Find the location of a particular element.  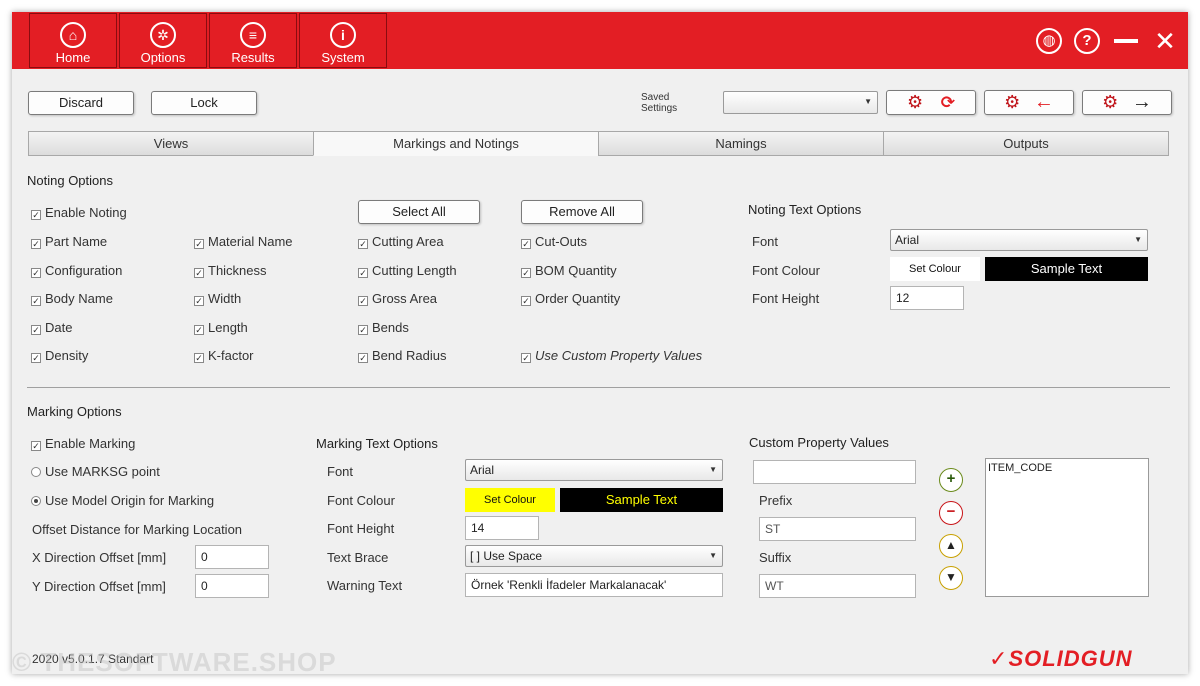

tab-markings-and-notings: Markings and Notings is located at coordinates (456, 143).